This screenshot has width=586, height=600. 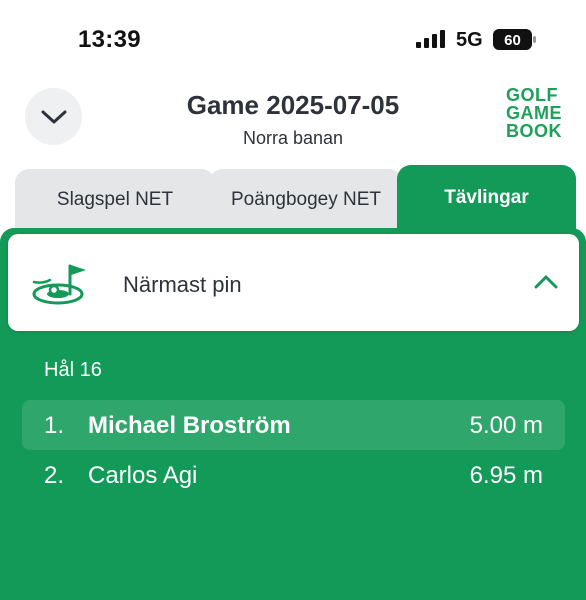 What do you see at coordinates (534, 131) in the screenshot?
I see `logo-line-book: BOOK` at bounding box center [534, 131].